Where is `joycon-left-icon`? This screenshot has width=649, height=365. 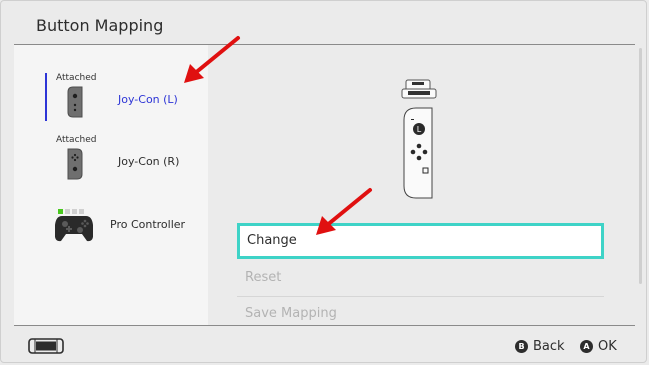 joycon-left-icon is located at coordinates (75, 102).